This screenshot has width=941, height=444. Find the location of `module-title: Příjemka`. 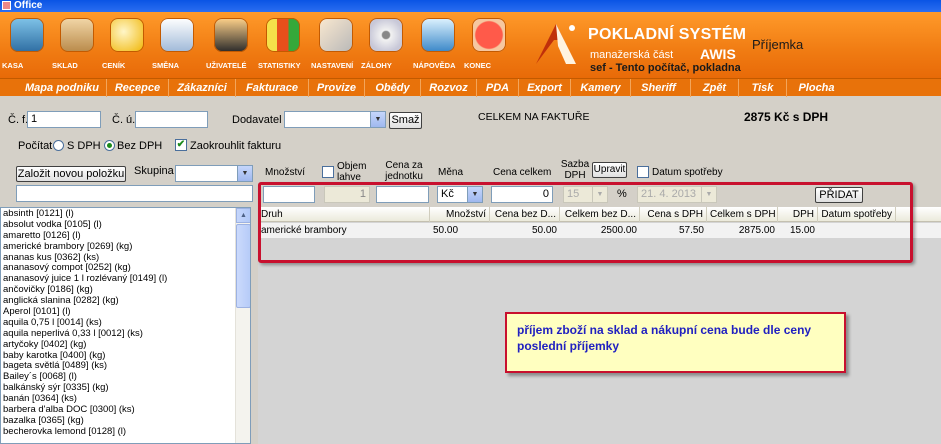

module-title: Příjemka is located at coordinates (778, 44).